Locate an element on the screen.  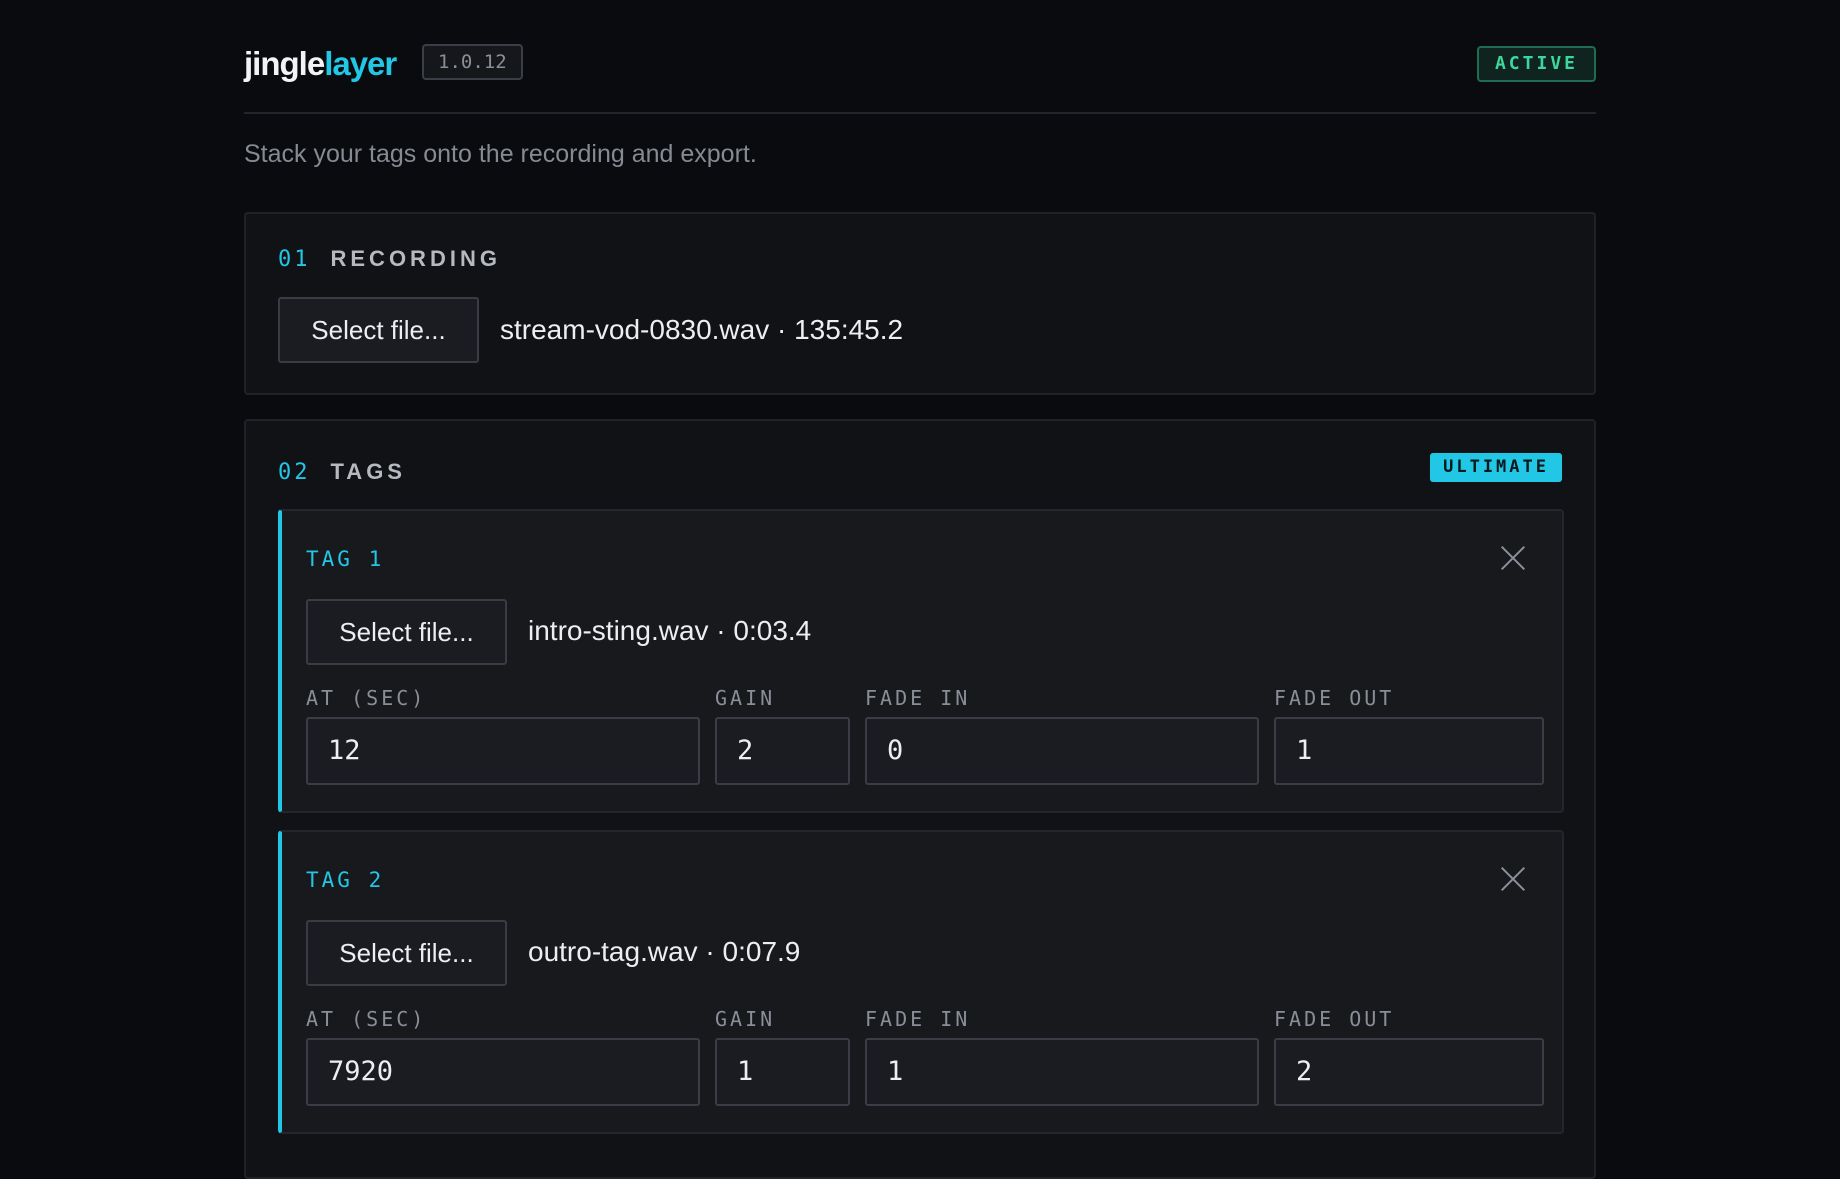
app-header: jinglelayer 1.0.12 ACTIVE is located at coordinates (920, 76).